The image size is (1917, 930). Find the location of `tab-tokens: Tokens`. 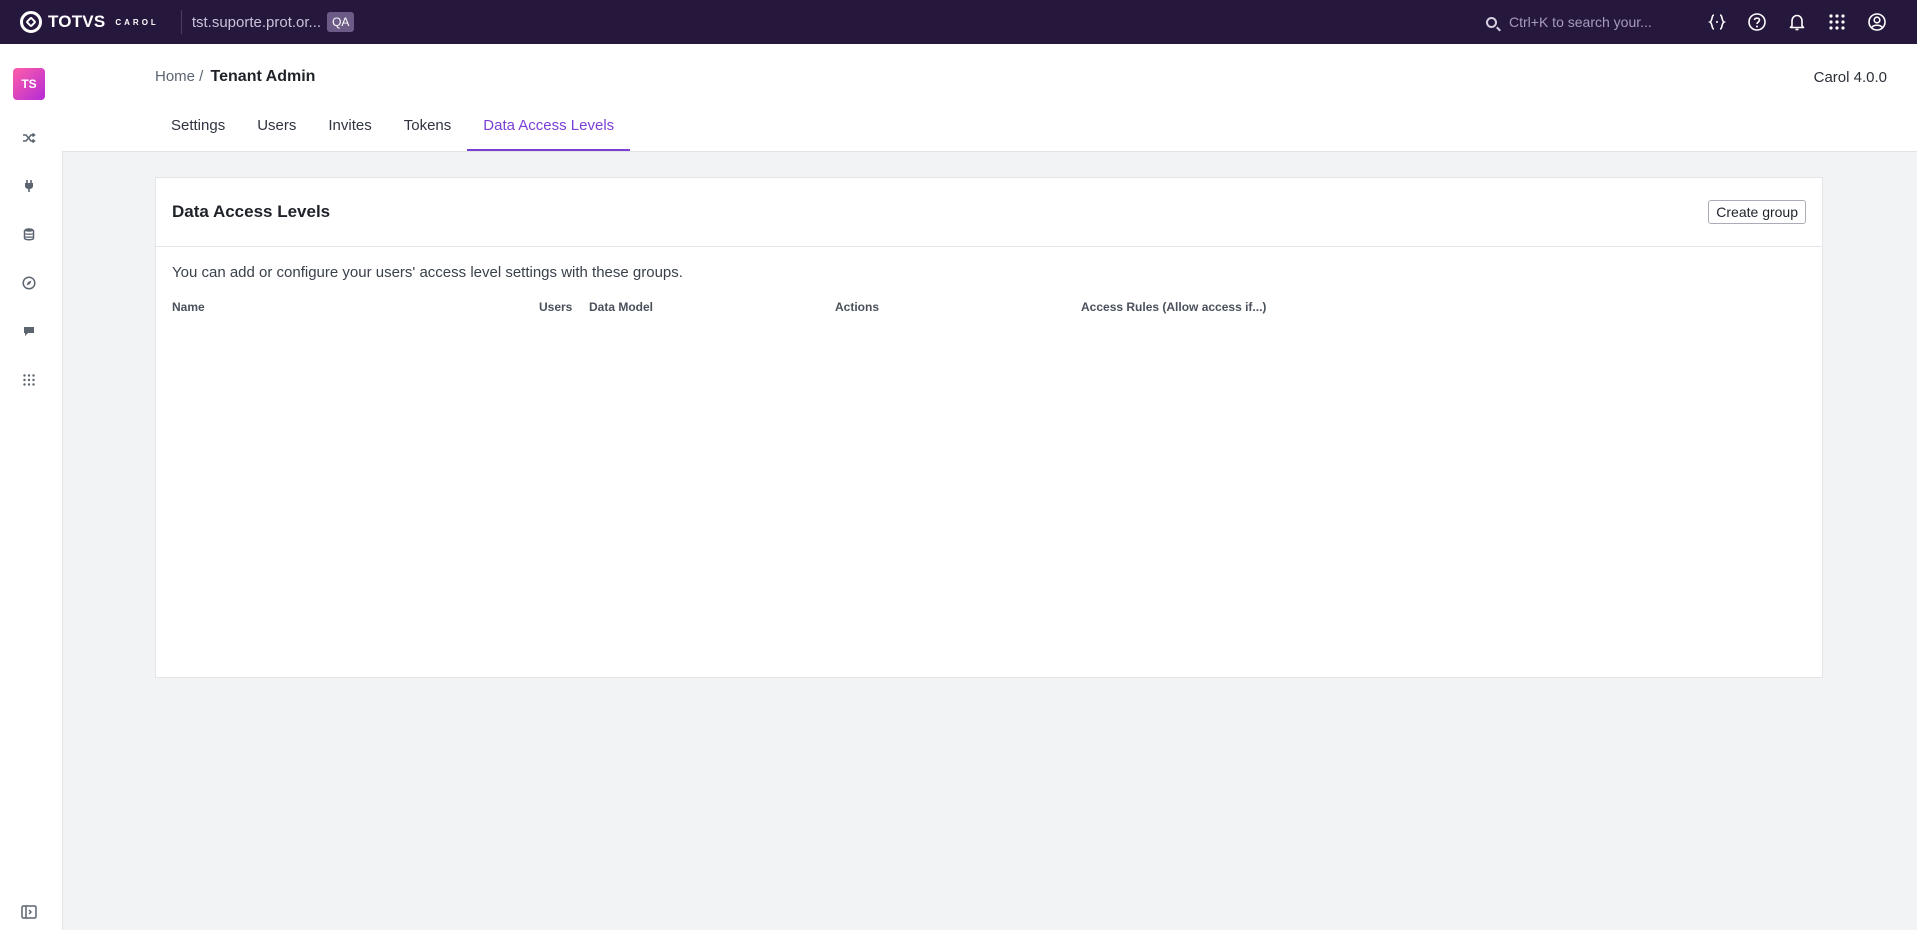

tab-tokens: Tokens is located at coordinates (428, 130).